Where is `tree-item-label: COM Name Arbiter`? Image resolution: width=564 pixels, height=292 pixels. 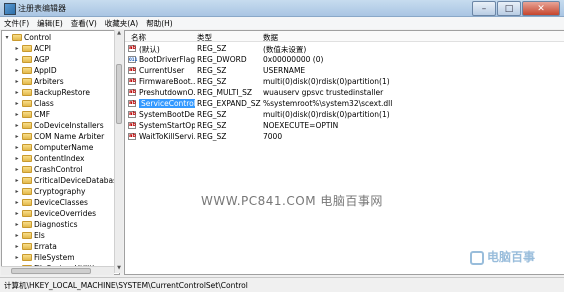
tree-item-label: COM Name Arbiter is located at coordinates (69, 136).